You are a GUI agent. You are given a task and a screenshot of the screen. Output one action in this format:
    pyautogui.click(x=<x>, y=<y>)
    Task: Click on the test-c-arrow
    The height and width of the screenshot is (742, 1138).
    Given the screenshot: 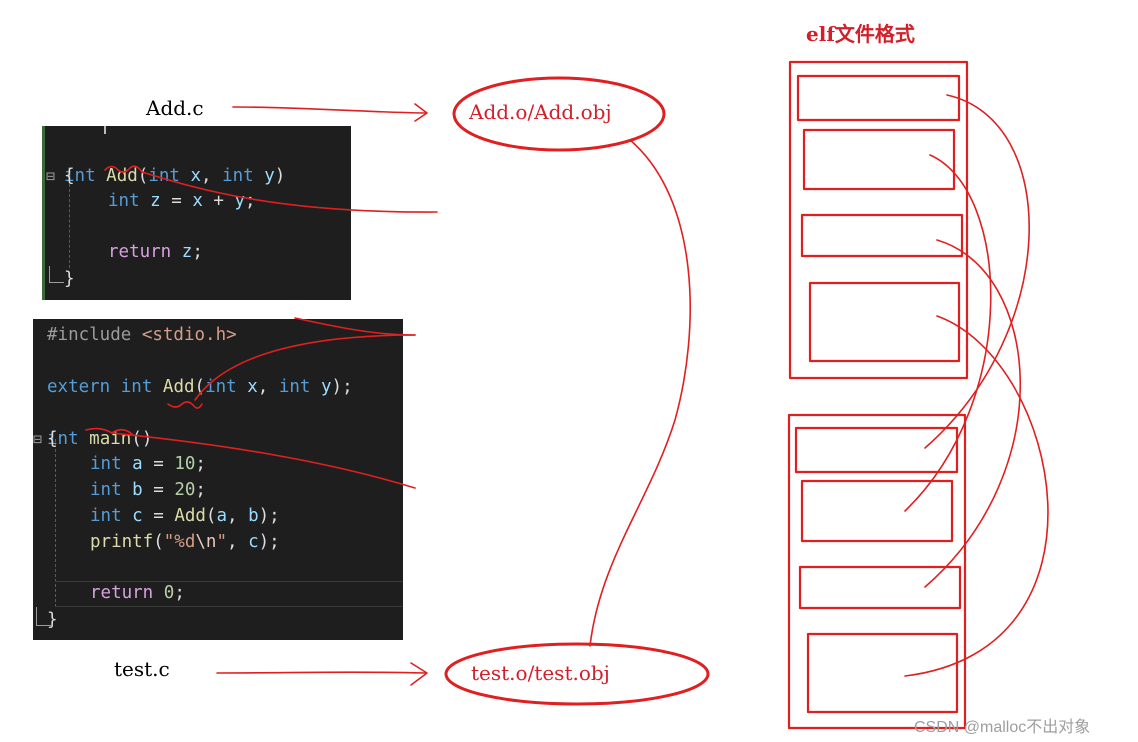 What is the action you would take?
    pyautogui.click(x=321, y=672)
    